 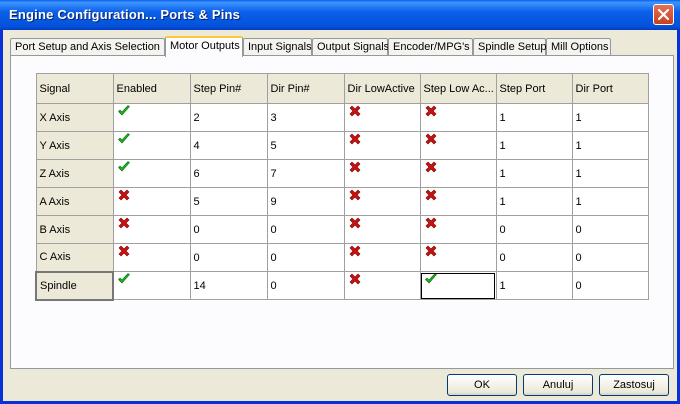 What do you see at coordinates (74, 117) in the screenshot?
I see `row-header: X Axis` at bounding box center [74, 117].